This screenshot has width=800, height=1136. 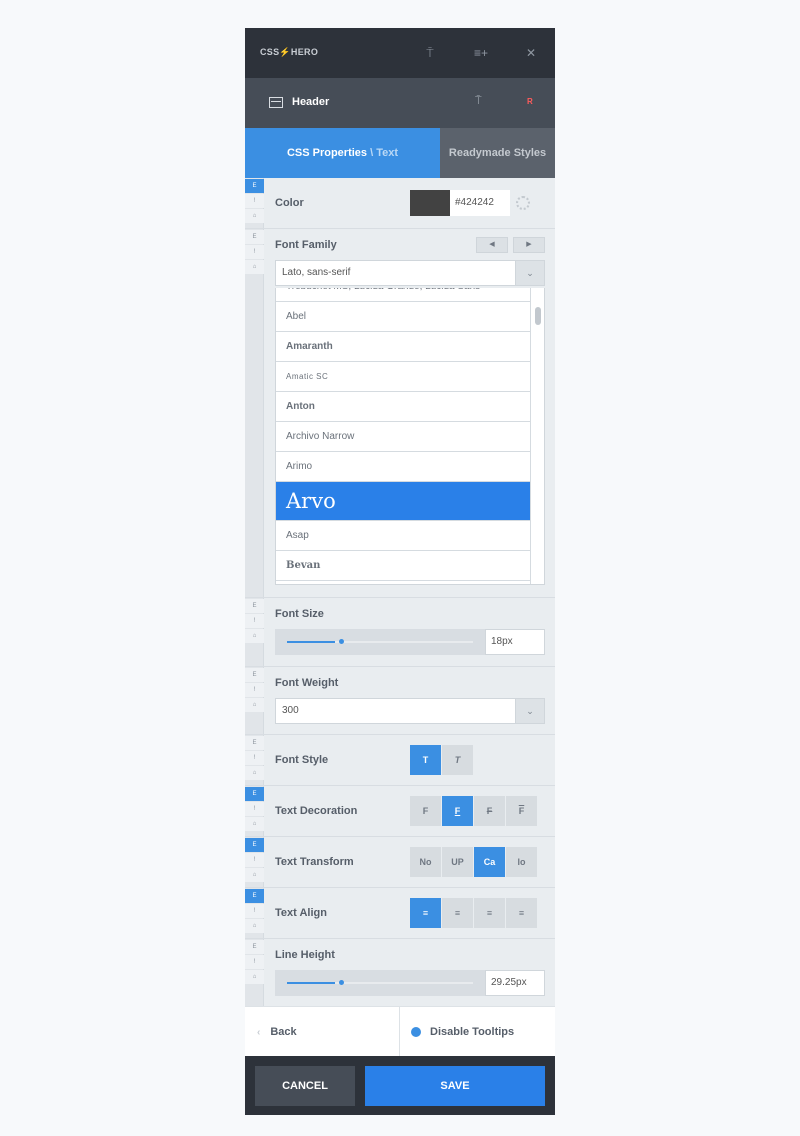 What do you see at coordinates (457, 862) in the screenshot?
I see `text-transform-option-button: UP` at bounding box center [457, 862].